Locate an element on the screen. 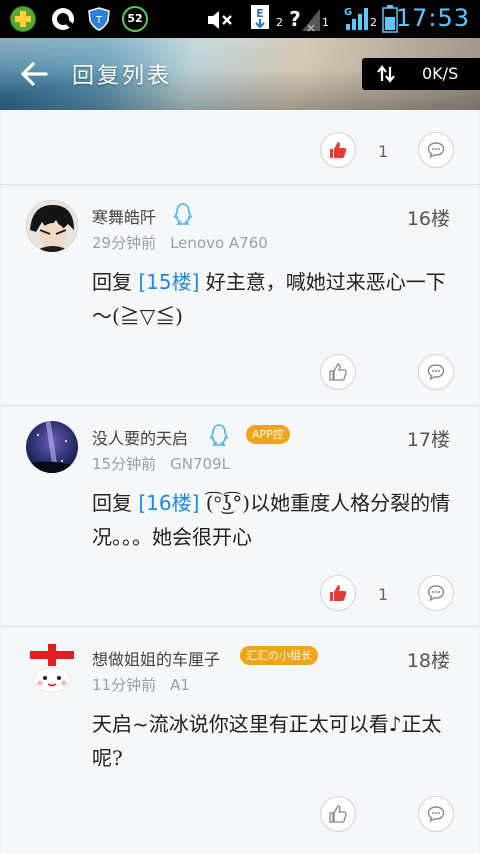 The width and height of the screenshot is (480, 854). svg-text: E is located at coordinates (260, 13).